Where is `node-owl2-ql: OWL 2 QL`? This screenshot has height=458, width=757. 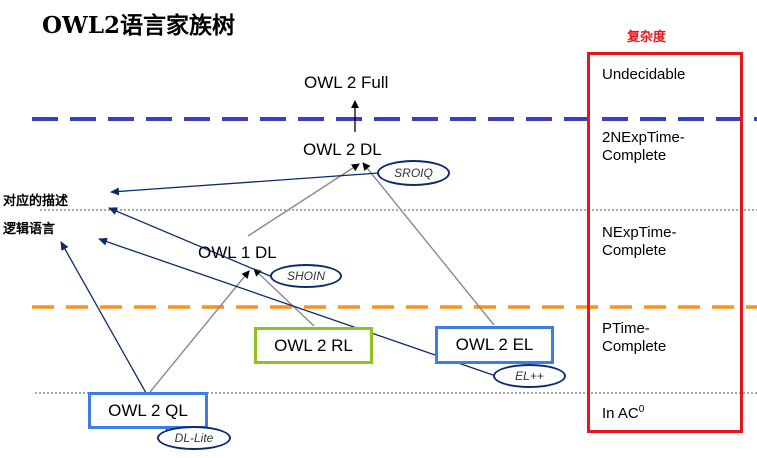 node-owl2-ql: OWL 2 QL is located at coordinates (148, 410).